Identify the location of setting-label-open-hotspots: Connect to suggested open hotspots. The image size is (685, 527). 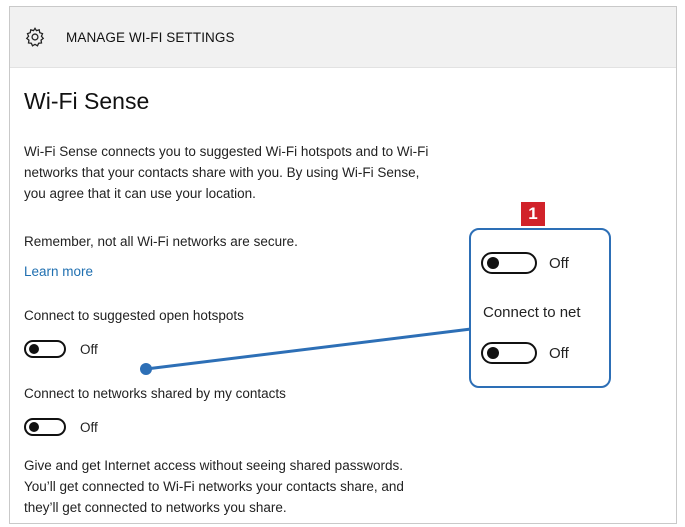
(134, 315).